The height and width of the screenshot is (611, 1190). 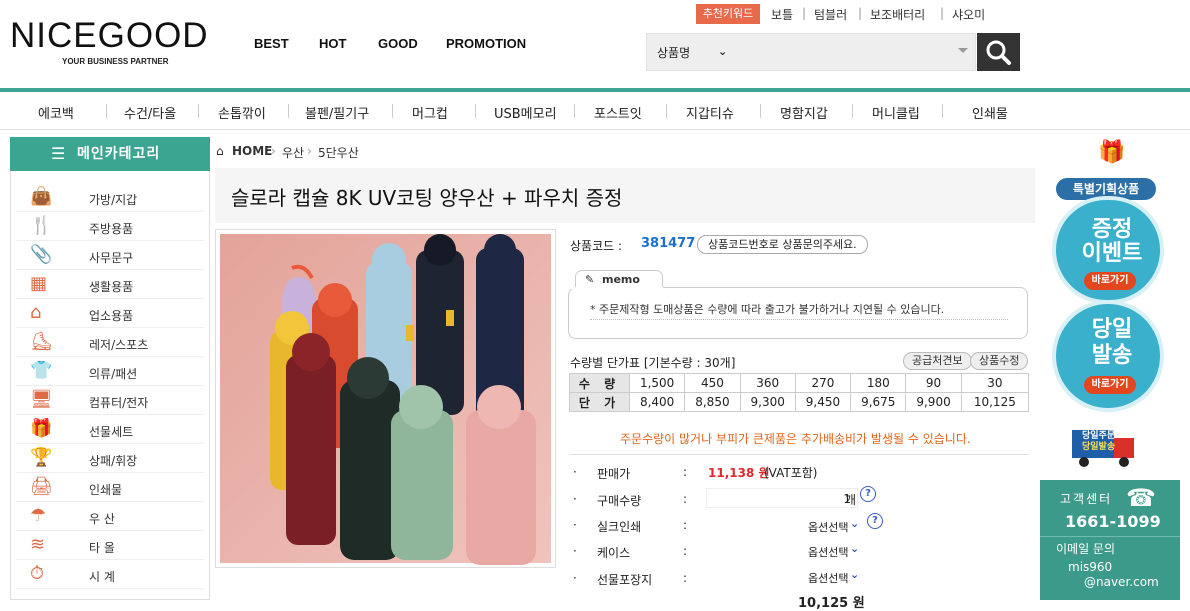 What do you see at coordinates (252, 151) in the screenshot?
I see `breadcrumb-home: HOME` at bounding box center [252, 151].